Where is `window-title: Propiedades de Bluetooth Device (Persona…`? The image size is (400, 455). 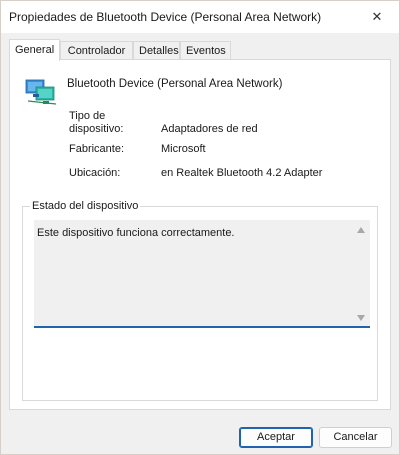 window-title: Propiedades de Bluetooth Device (Persona… is located at coordinates (165, 17).